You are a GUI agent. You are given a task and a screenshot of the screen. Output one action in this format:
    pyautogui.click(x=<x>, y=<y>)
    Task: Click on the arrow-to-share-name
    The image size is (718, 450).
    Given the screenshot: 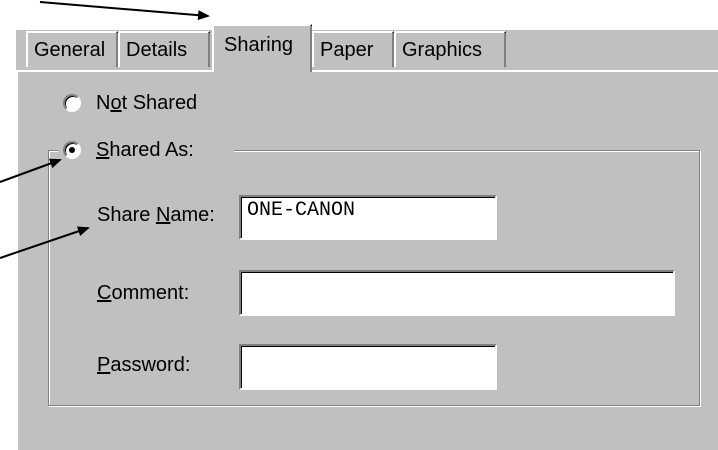 What is the action you would take?
    pyautogui.click(x=45, y=242)
    